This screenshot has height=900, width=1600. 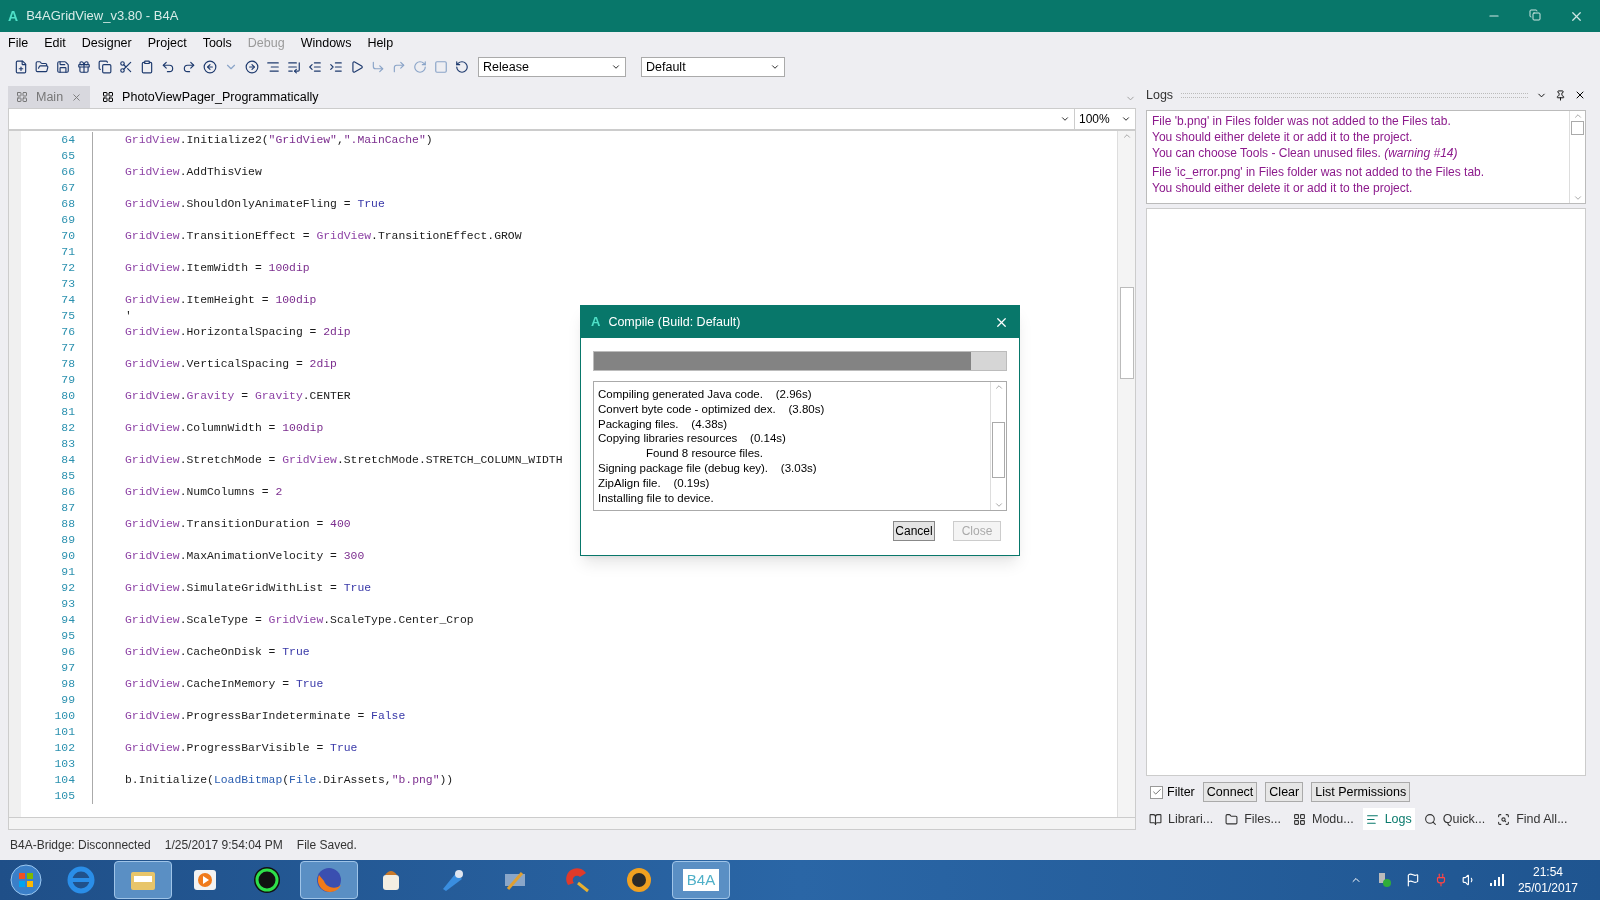 What do you see at coordinates (656, 498) in the screenshot?
I see `build-log-line: Installing file to device.` at bounding box center [656, 498].